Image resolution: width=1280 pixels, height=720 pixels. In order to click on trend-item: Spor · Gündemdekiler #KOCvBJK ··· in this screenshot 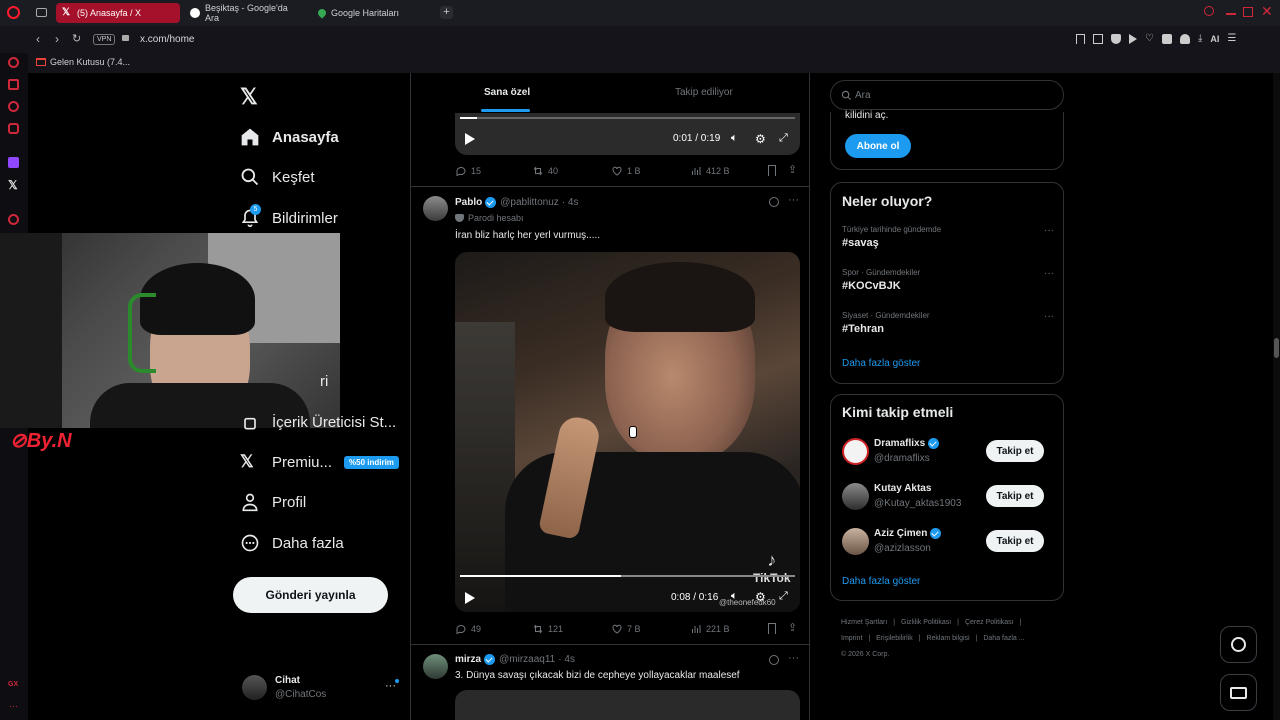, I will do `click(948, 280)`.